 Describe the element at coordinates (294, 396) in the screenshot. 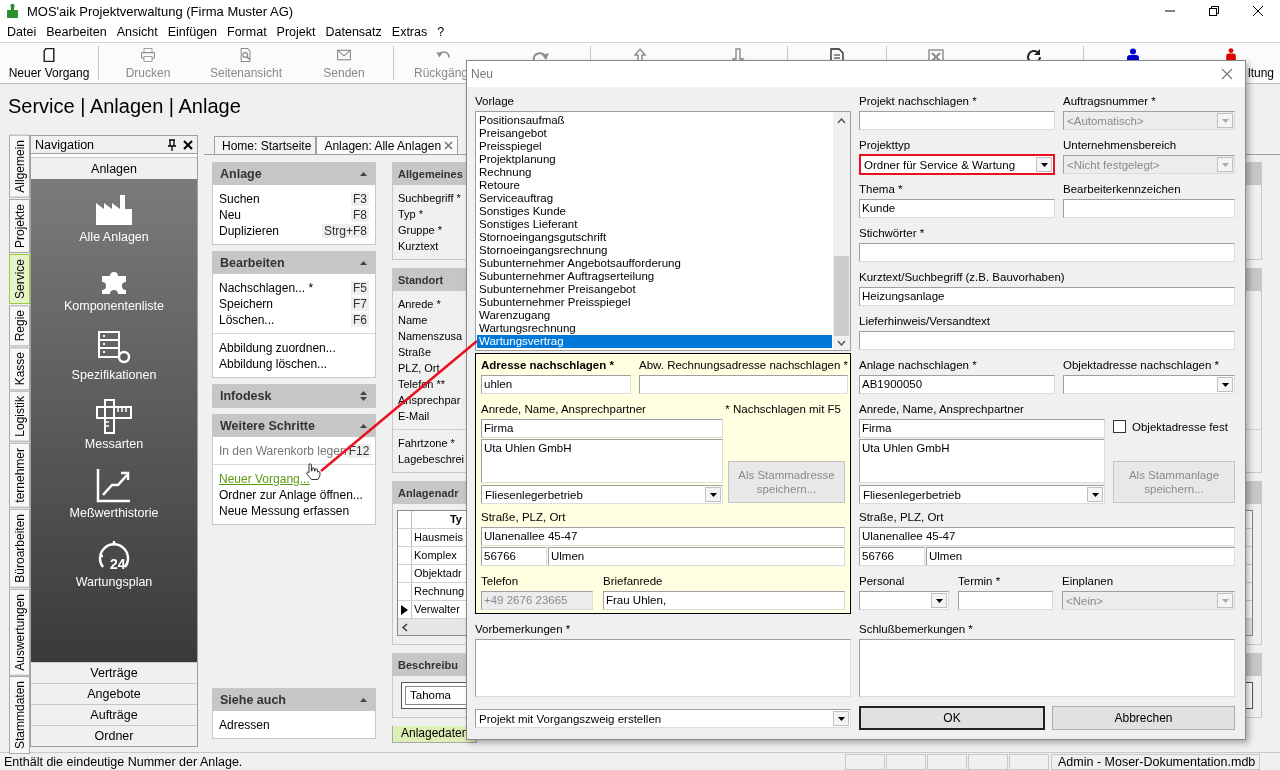

I see `section-header: Infodesk` at that location.